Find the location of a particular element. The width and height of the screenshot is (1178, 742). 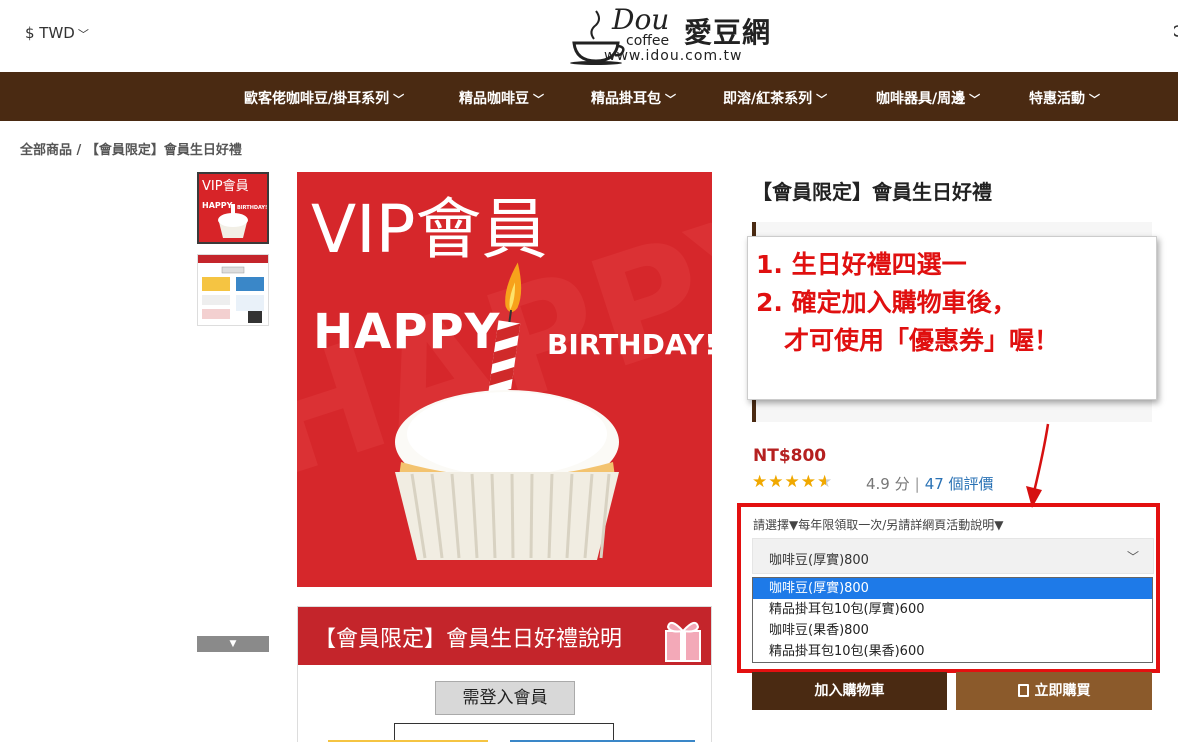

nav-item-promotions: 特惠活動 ﹀ is located at coordinates (1064, 98).